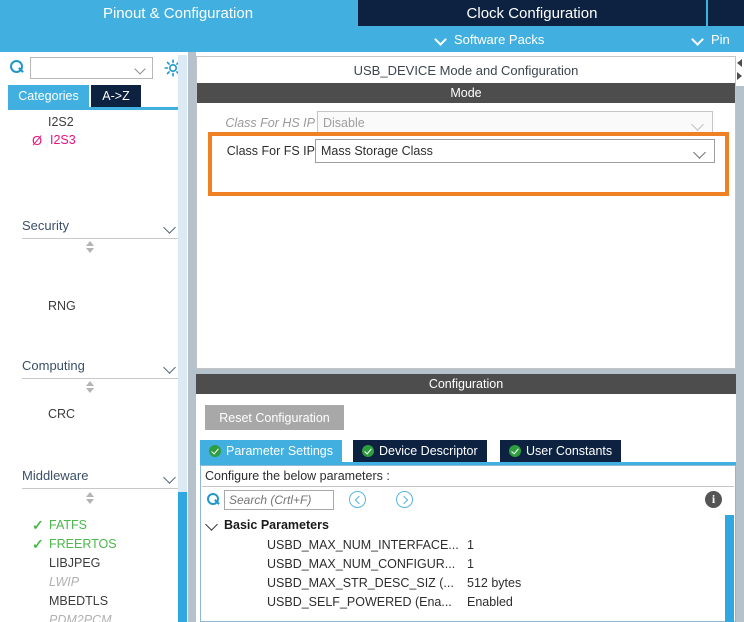  Describe the element at coordinates (713, 499) in the screenshot. I see `info-icon: i` at that location.